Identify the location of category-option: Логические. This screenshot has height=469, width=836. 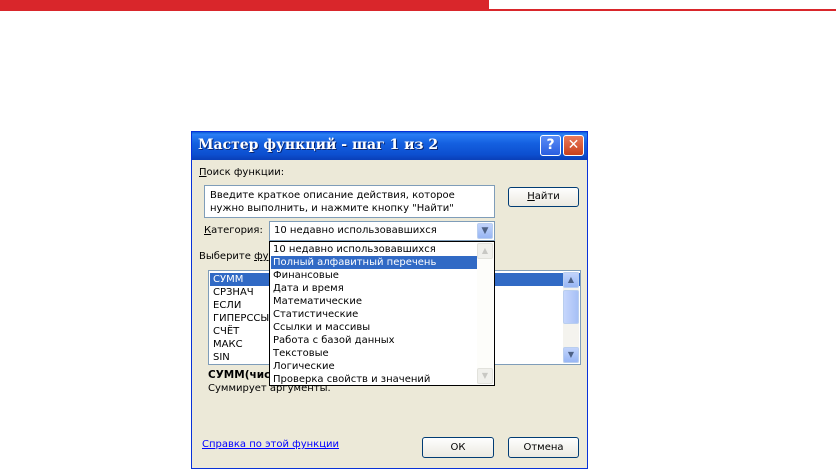
(374, 366).